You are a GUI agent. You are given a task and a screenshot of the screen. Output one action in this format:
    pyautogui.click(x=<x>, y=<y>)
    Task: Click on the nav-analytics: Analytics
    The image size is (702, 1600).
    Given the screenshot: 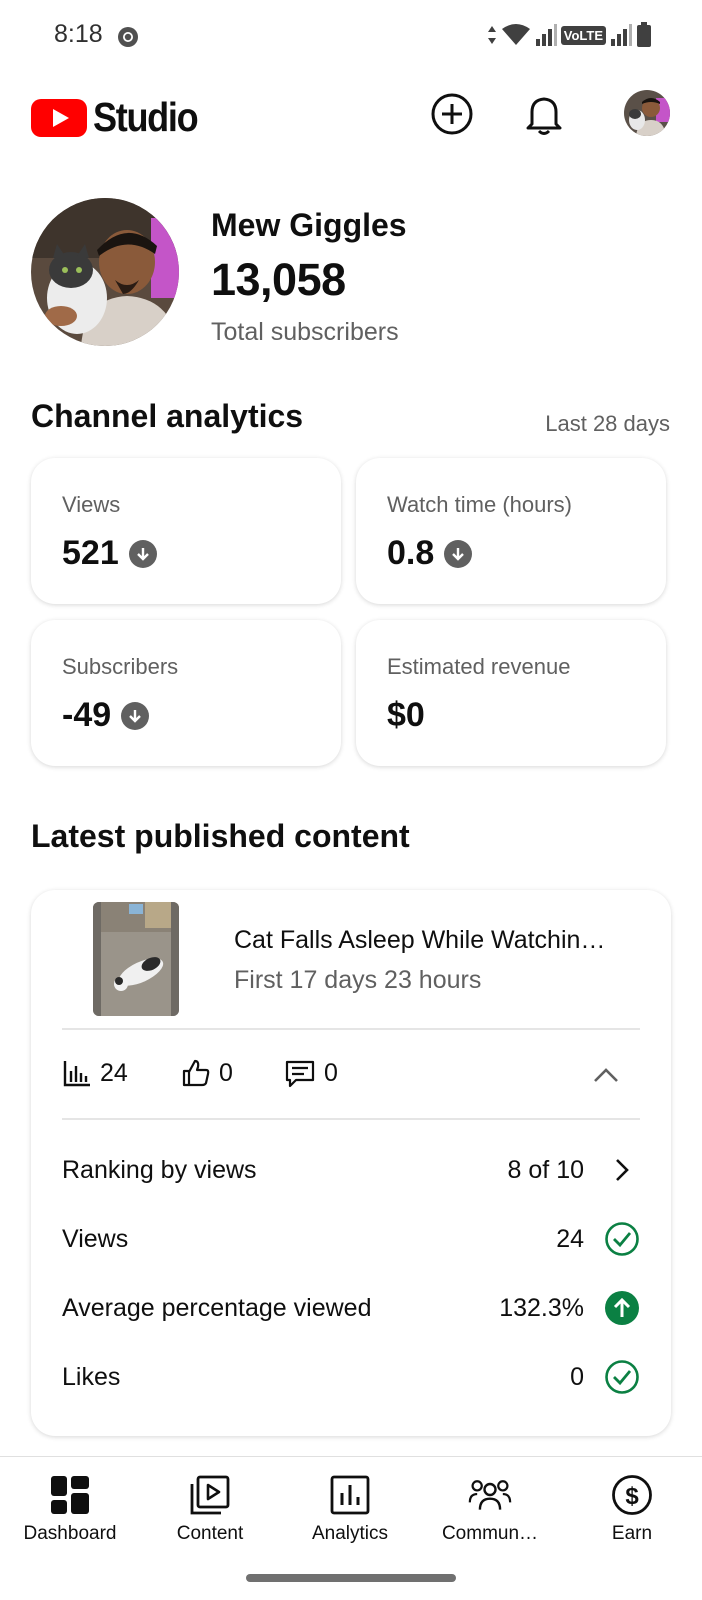 What is the action you would take?
    pyautogui.click(x=350, y=1507)
    